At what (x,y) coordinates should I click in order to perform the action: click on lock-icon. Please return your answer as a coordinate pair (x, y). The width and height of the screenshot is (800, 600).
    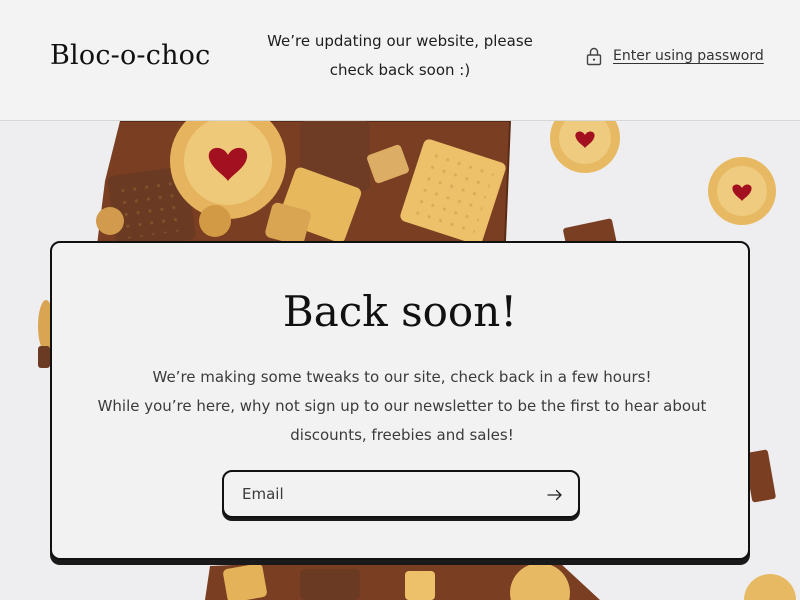
    Looking at the image, I should click on (594, 56).